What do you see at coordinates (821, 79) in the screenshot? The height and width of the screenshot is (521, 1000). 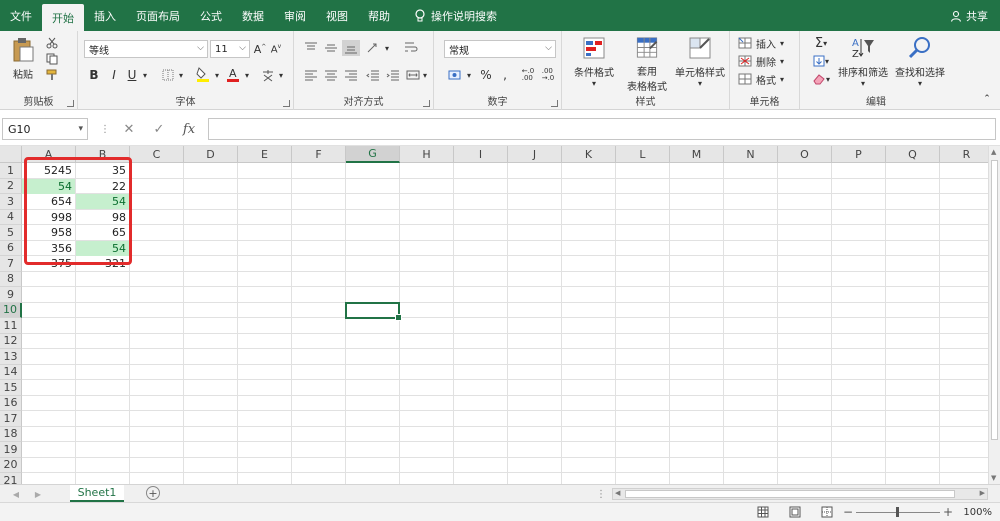 I see `clear-button: ▾` at bounding box center [821, 79].